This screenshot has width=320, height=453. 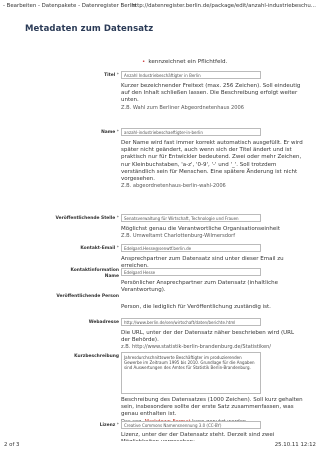 What do you see at coordinates (173, 186) in the screenshot?
I see `name-example: Z.B. abgeordnetenhaus-berlin-wahl-2006` at bounding box center [173, 186].